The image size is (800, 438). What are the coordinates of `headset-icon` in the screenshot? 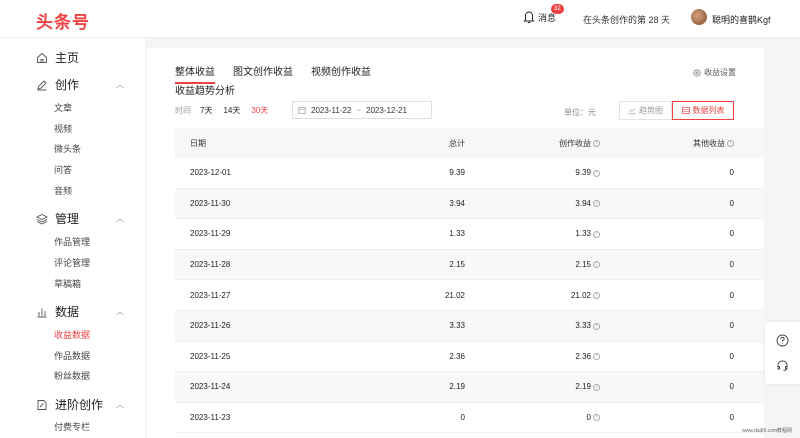 It's located at (782, 365).